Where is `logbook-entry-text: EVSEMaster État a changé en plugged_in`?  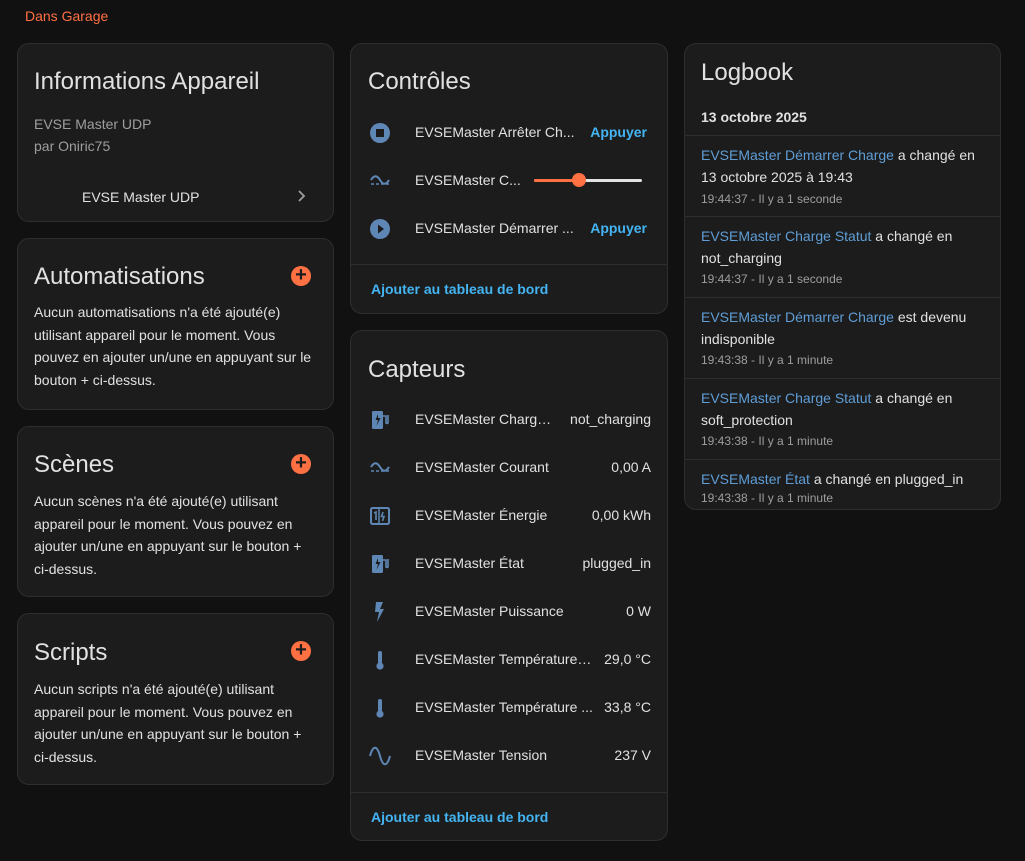
logbook-entry-text: EVSEMaster État a changé en plugged_in is located at coordinates (844, 479).